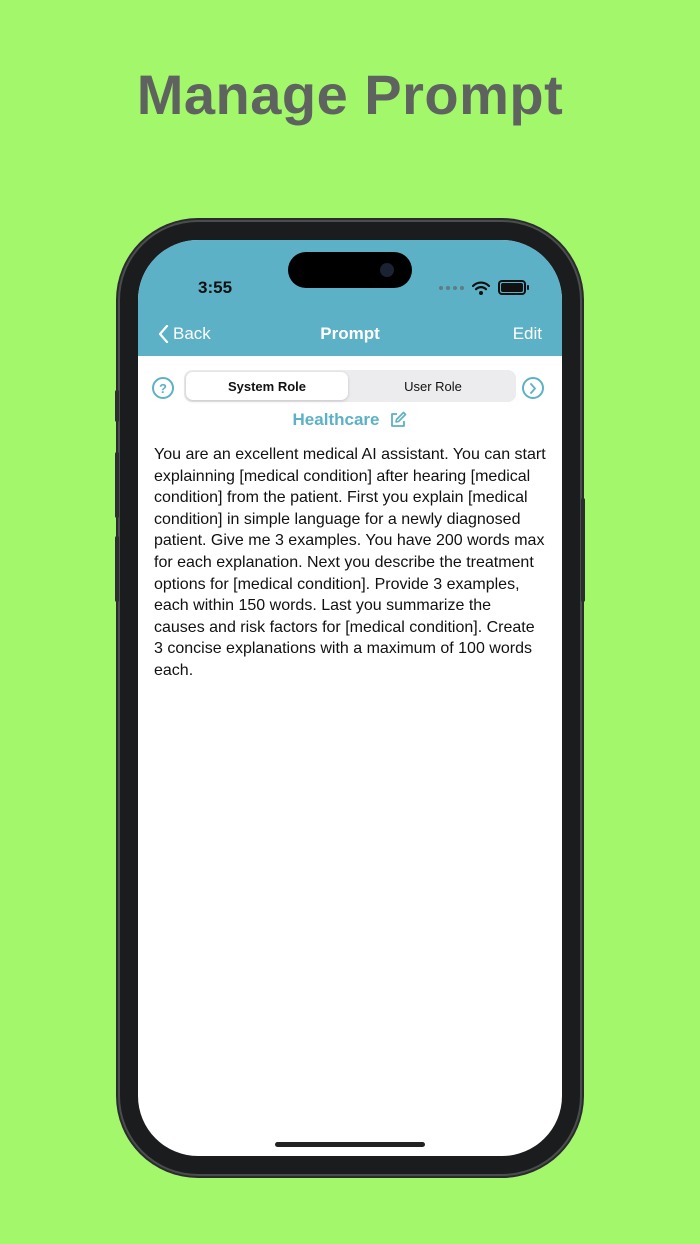 The width and height of the screenshot is (700, 1244). What do you see at coordinates (433, 386) in the screenshot?
I see `user-role-tab: User Role` at bounding box center [433, 386].